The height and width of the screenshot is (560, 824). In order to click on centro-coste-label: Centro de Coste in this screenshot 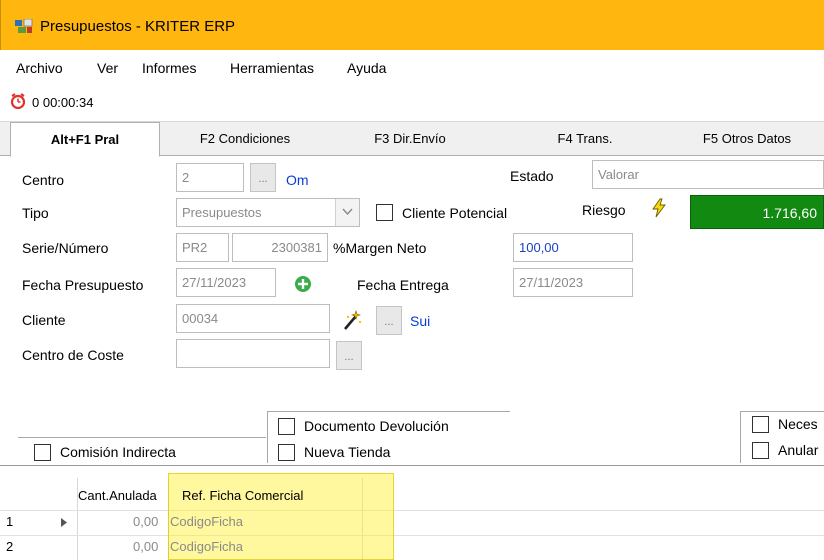, I will do `click(73, 355)`.